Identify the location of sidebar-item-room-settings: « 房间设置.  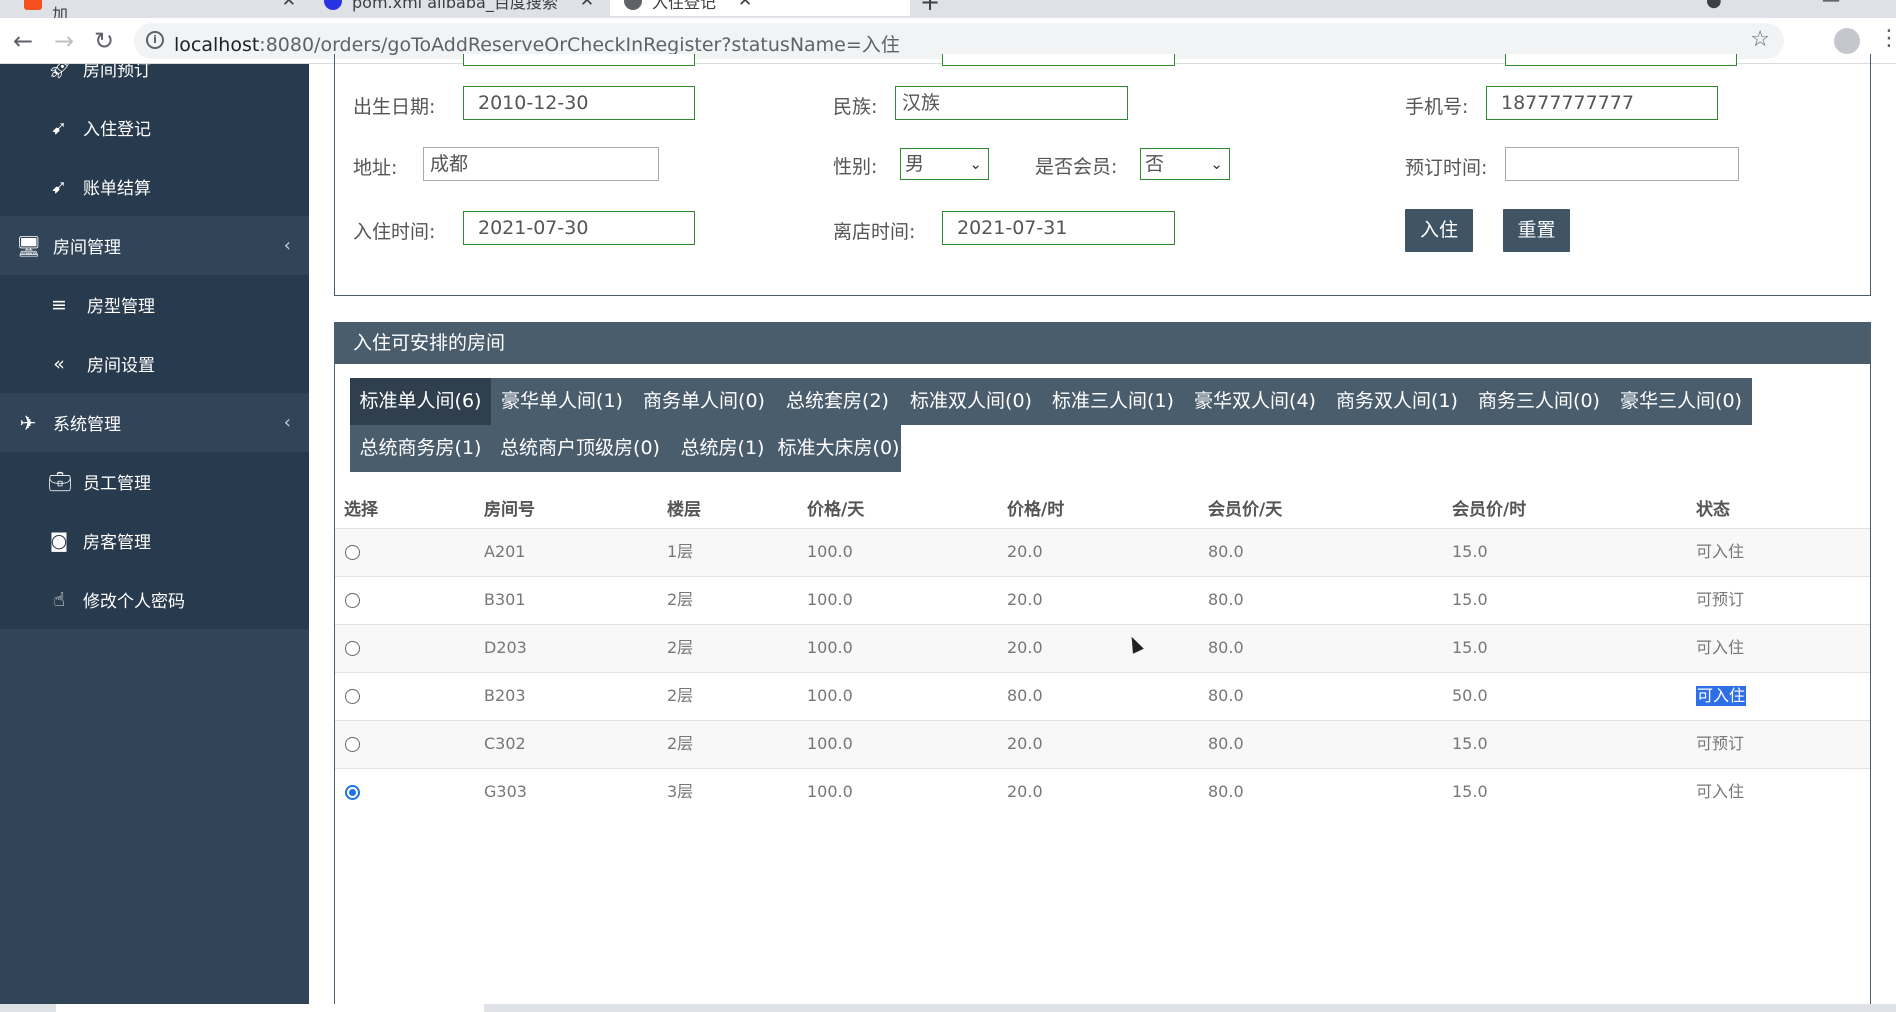
(154, 363).